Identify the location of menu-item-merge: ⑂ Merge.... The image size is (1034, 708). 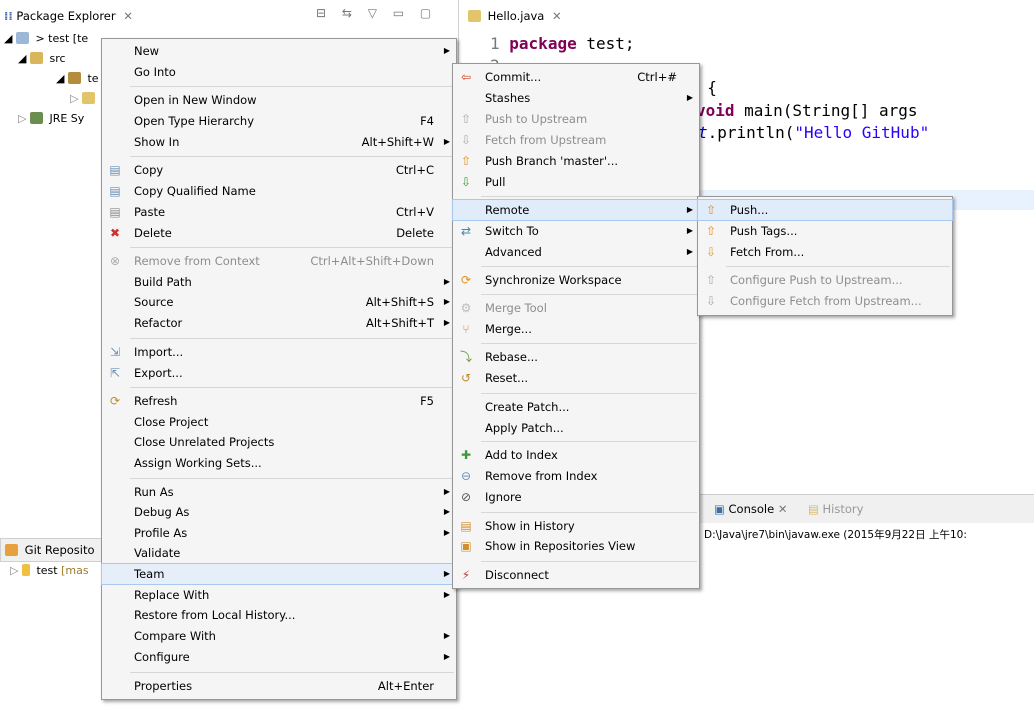
(576, 329).